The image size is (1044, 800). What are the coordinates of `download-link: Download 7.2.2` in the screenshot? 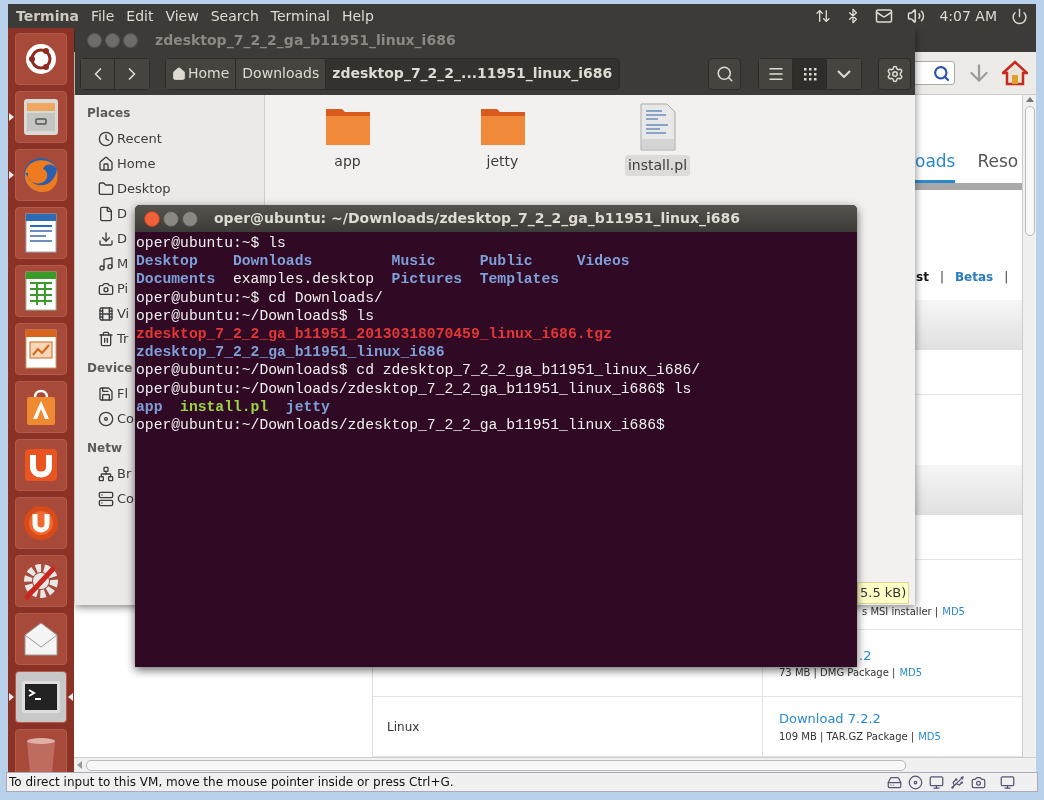 It's located at (830, 719).